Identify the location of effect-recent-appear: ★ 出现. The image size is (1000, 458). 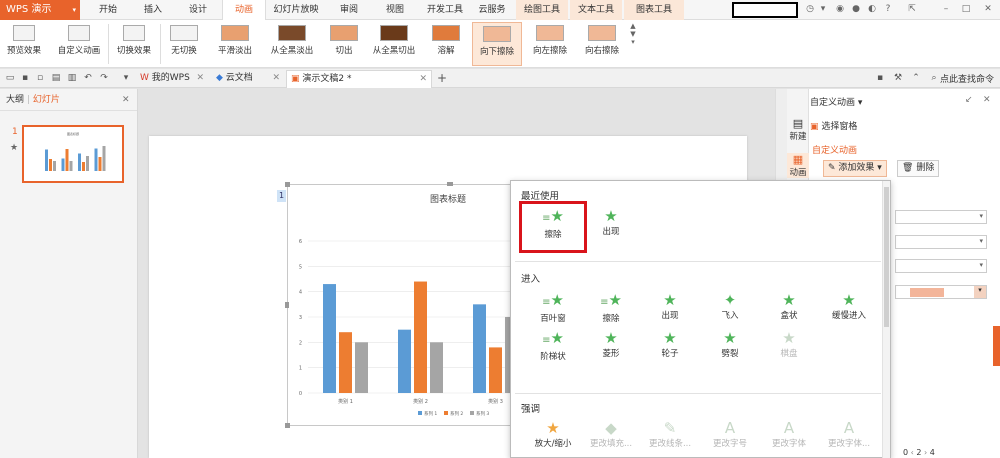
(611, 225).